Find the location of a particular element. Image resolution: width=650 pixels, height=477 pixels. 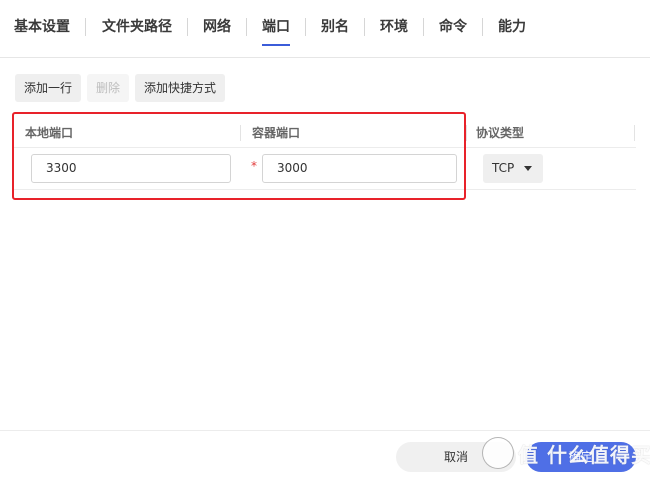

tab-port: 端口 is located at coordinates (276, 30).